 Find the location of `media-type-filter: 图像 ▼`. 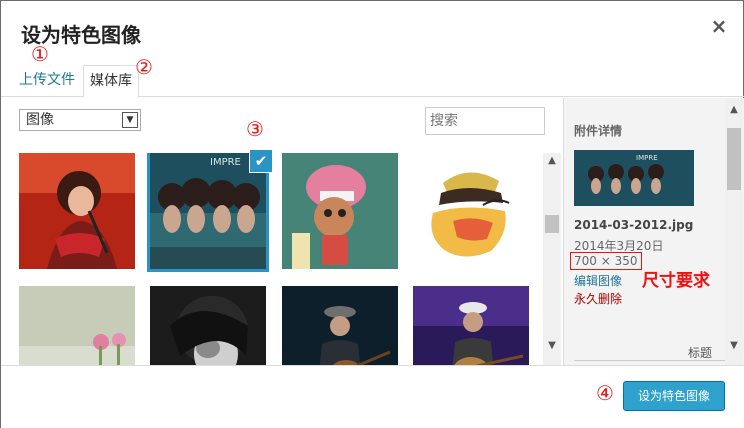

media-type-filter: 图像 ▼ is located at coordinates (80, 120).